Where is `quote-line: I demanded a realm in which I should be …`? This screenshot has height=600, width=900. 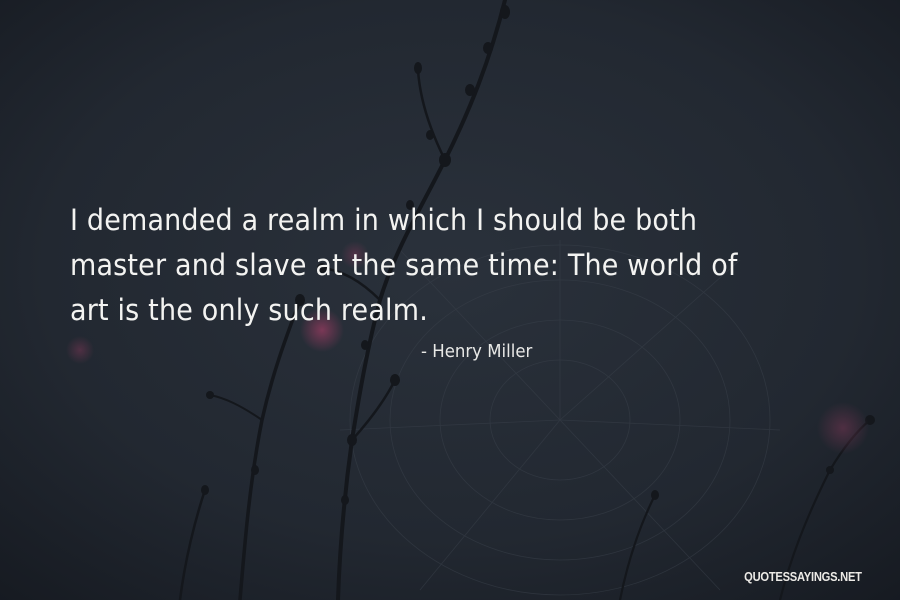
quote-line: I demanded a realm in which I should be … is located at coordinates (384, 220).